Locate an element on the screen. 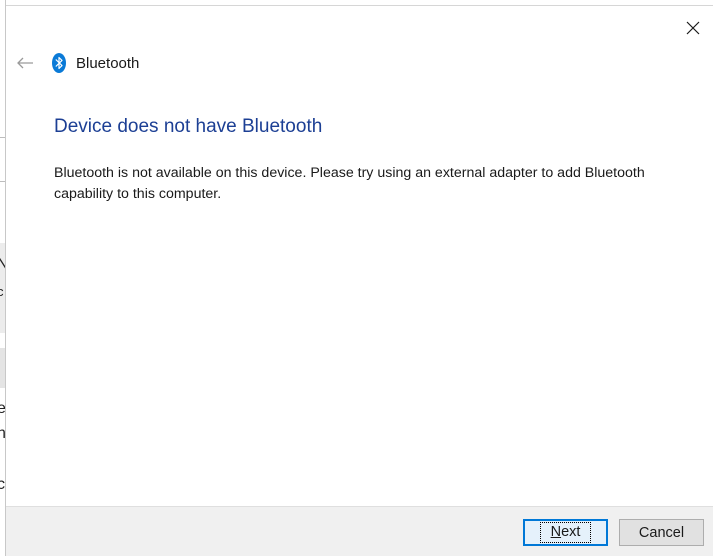 The image size is (713, 556). next-access-key: N is located at coordinates (556, 532).